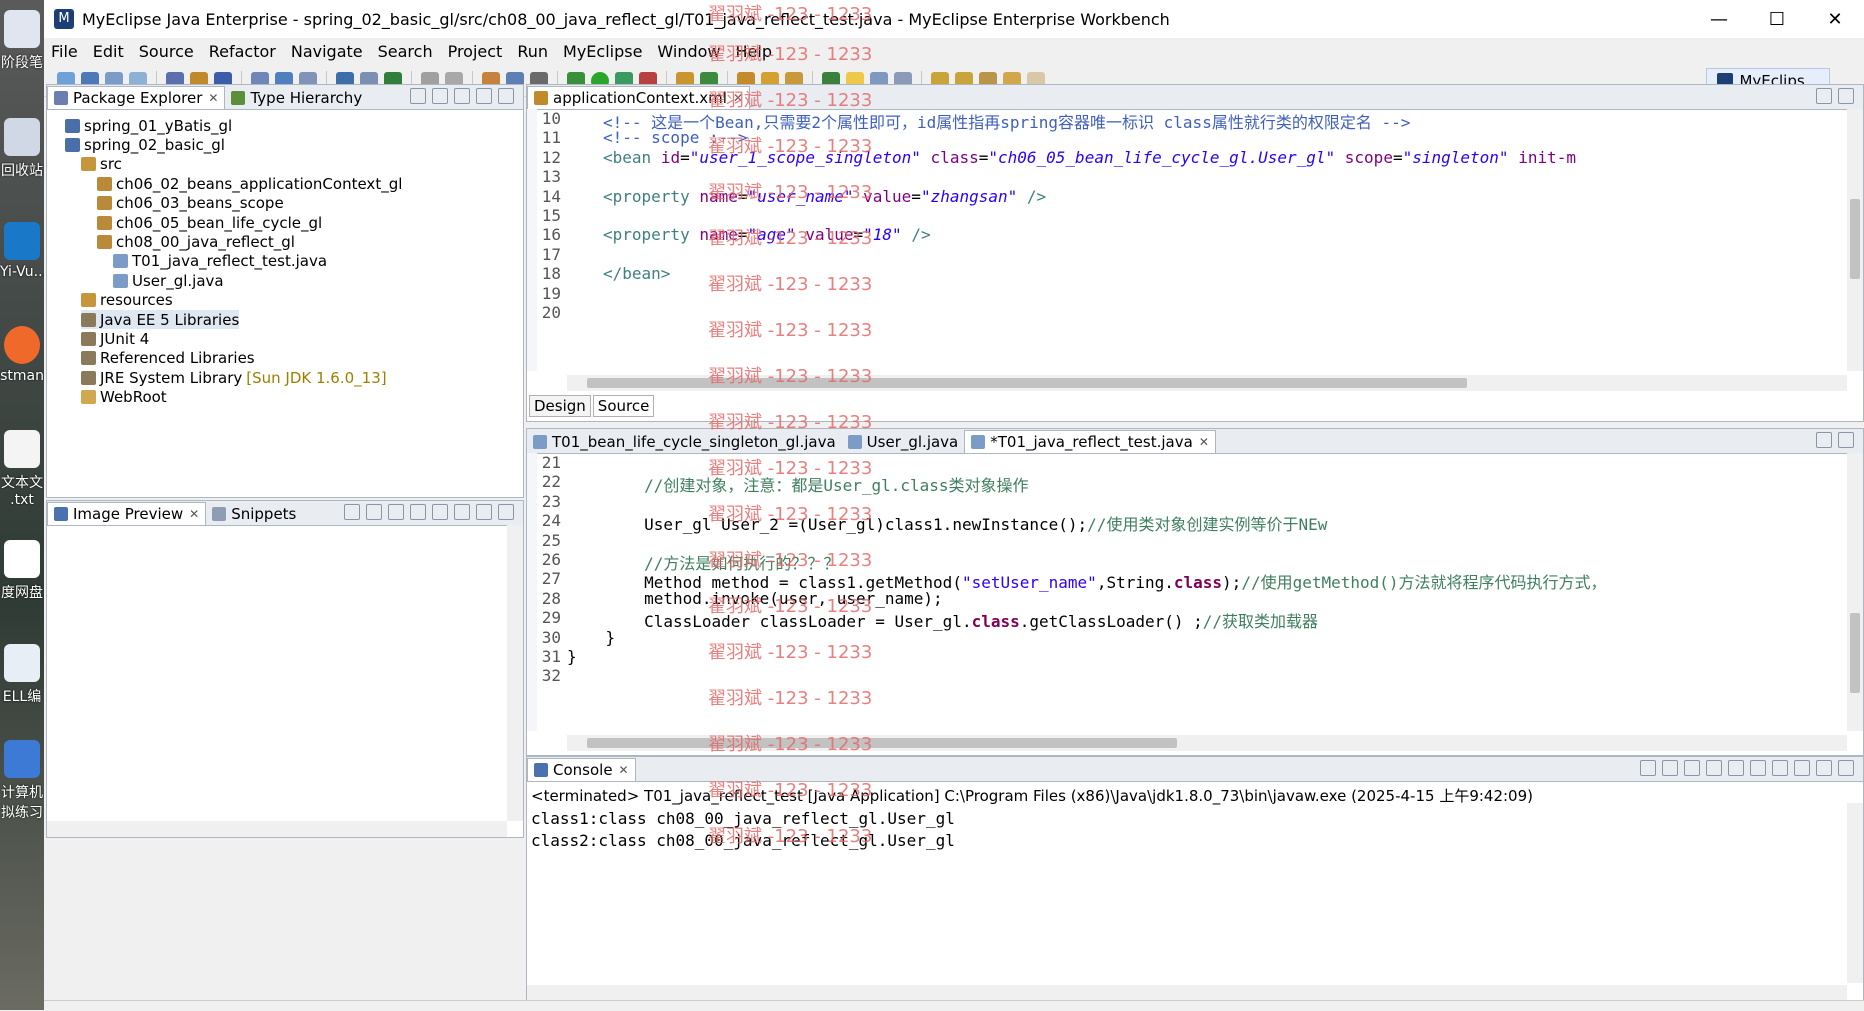  What do you see at coordinates (277, 829) in the screenshot?
I see `preview-horizontal-scrollbar` at bounding box center [277, 829].